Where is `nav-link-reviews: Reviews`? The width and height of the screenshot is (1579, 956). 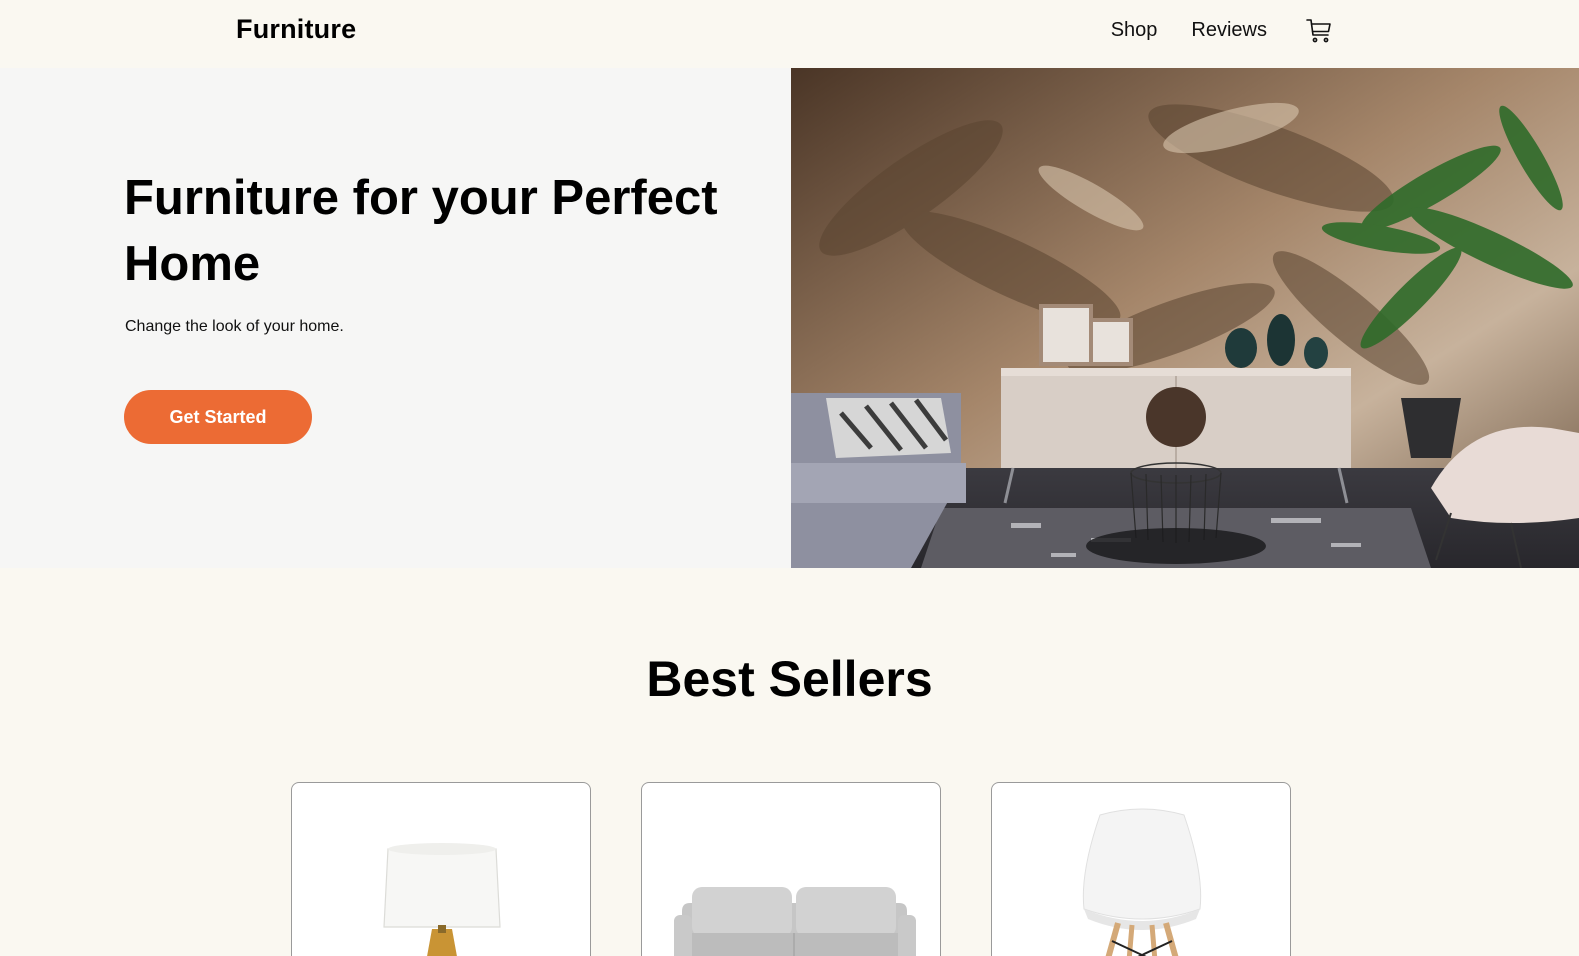
nav-link-reviews: Reviews is located at coordinates (1229, 30).